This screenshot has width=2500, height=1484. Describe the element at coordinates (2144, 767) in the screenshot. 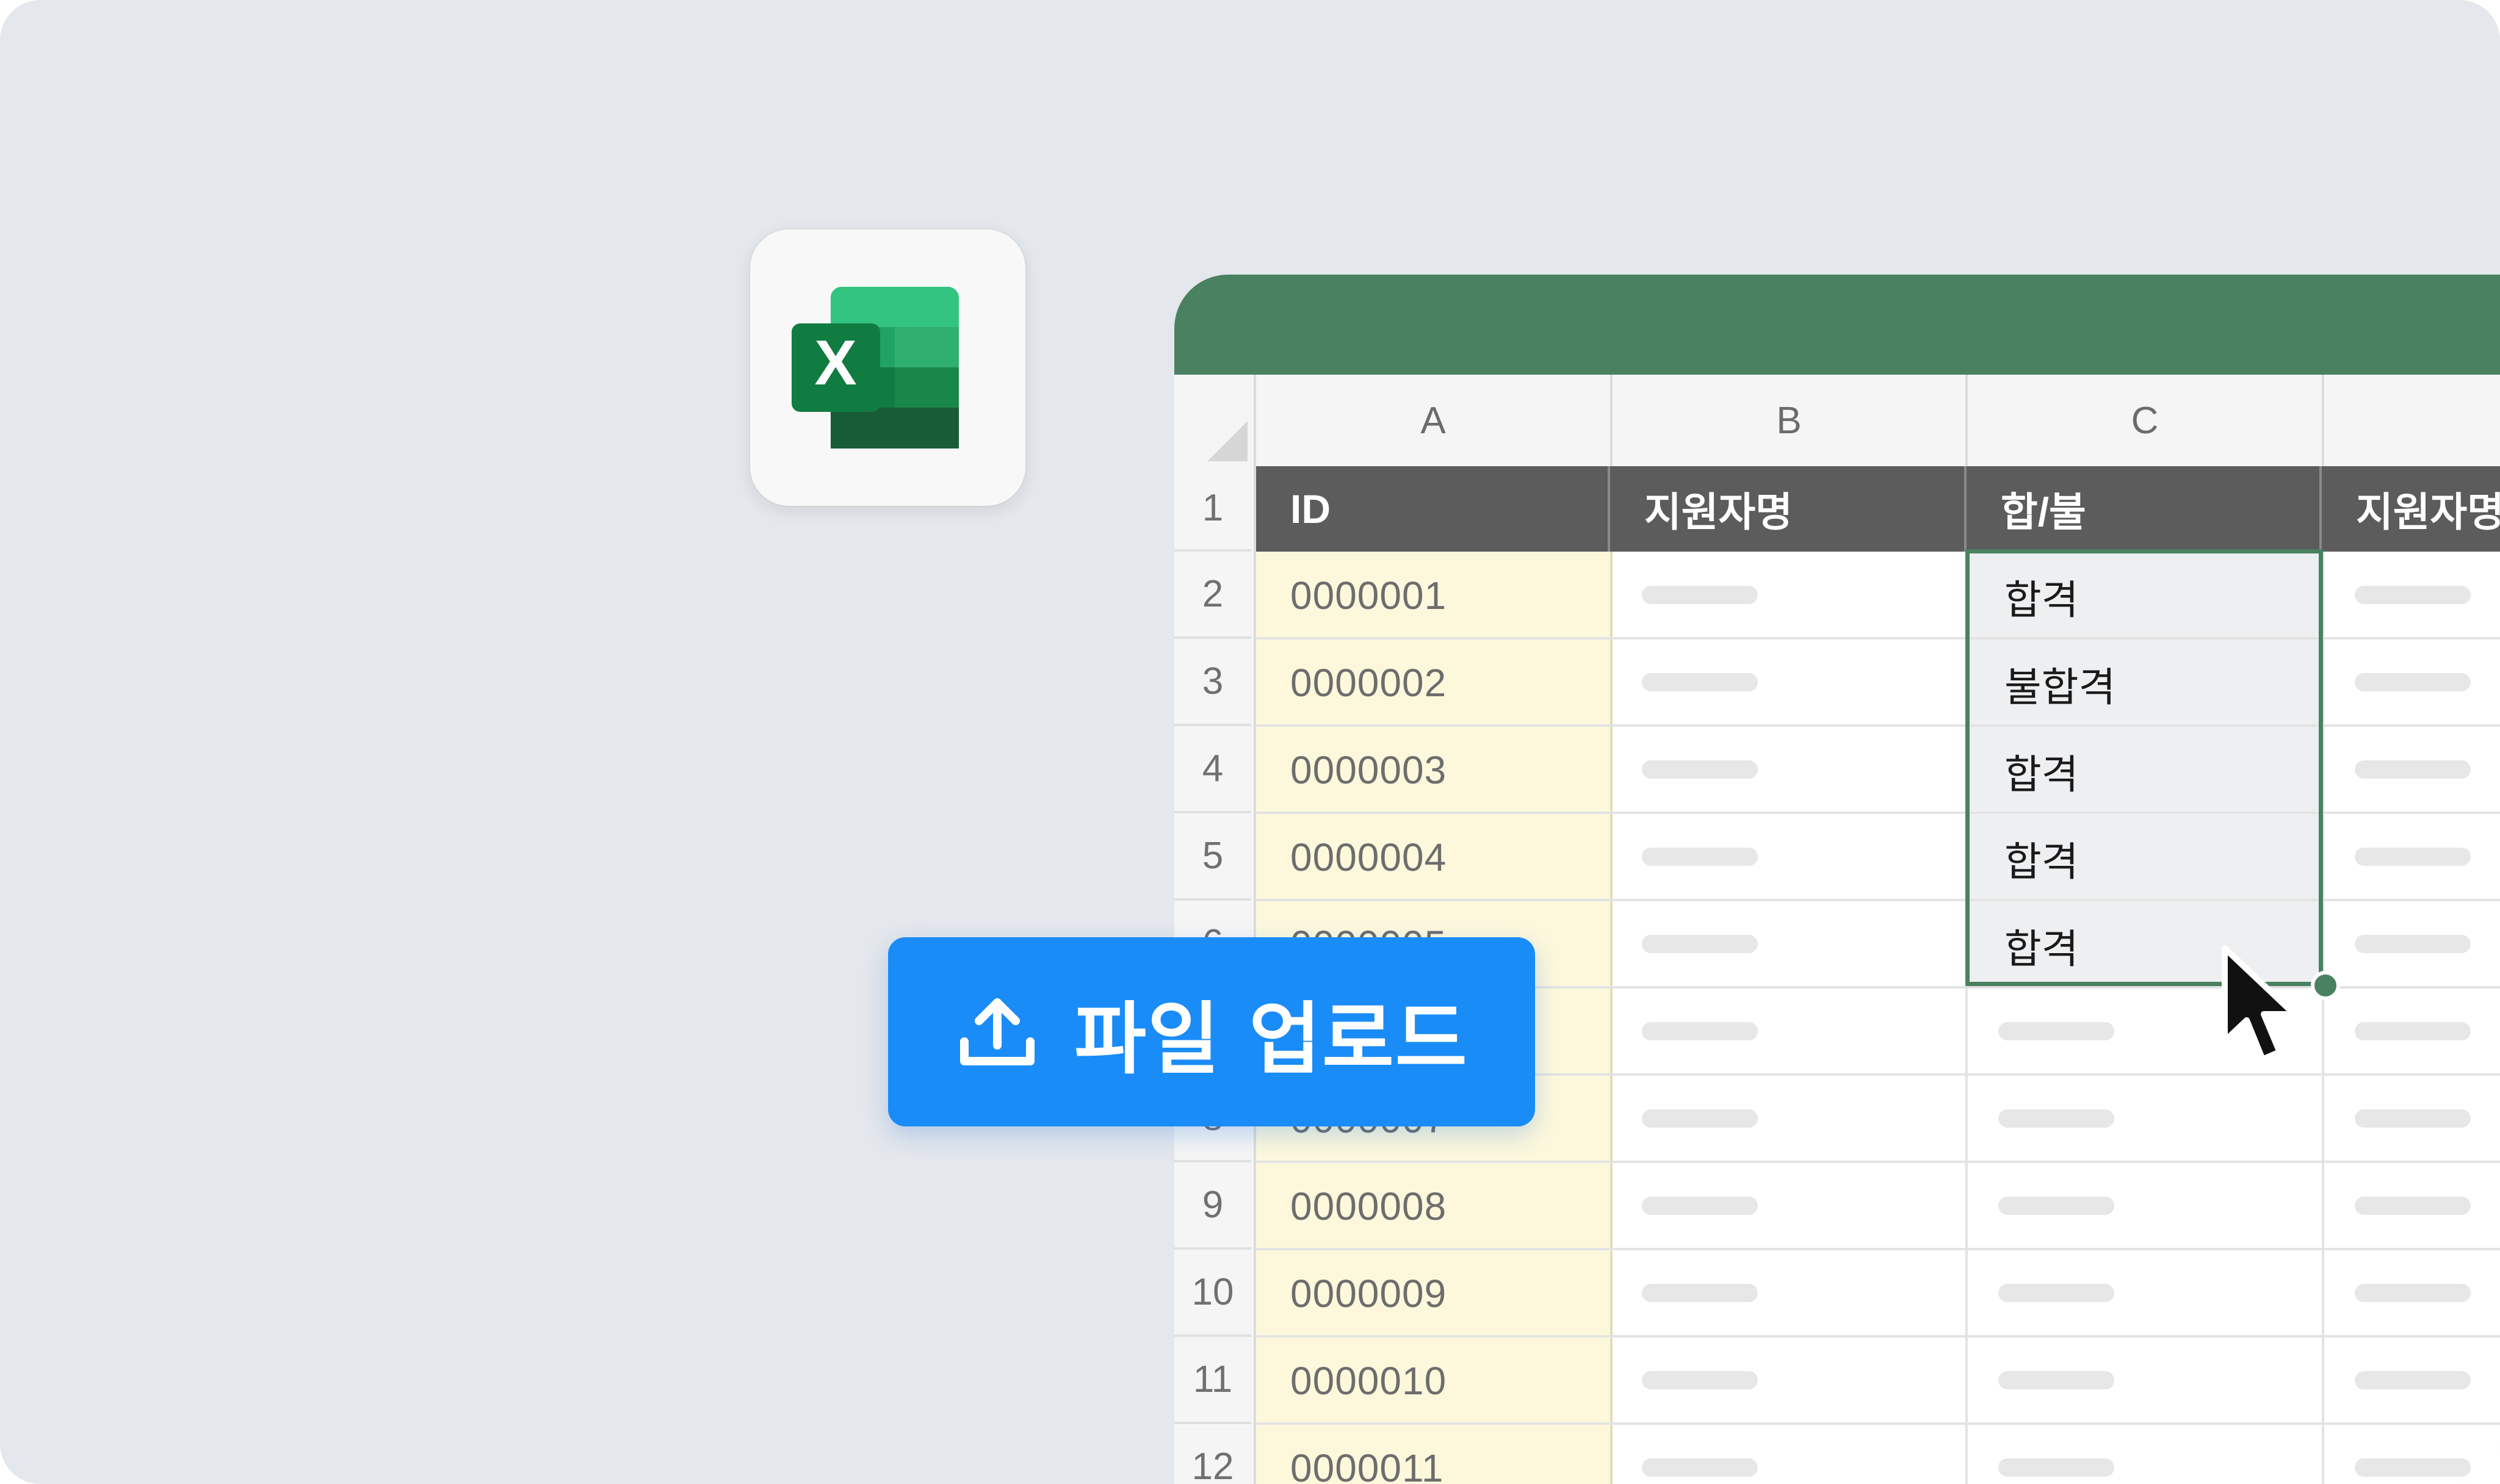

I see `selection-border` at that location.